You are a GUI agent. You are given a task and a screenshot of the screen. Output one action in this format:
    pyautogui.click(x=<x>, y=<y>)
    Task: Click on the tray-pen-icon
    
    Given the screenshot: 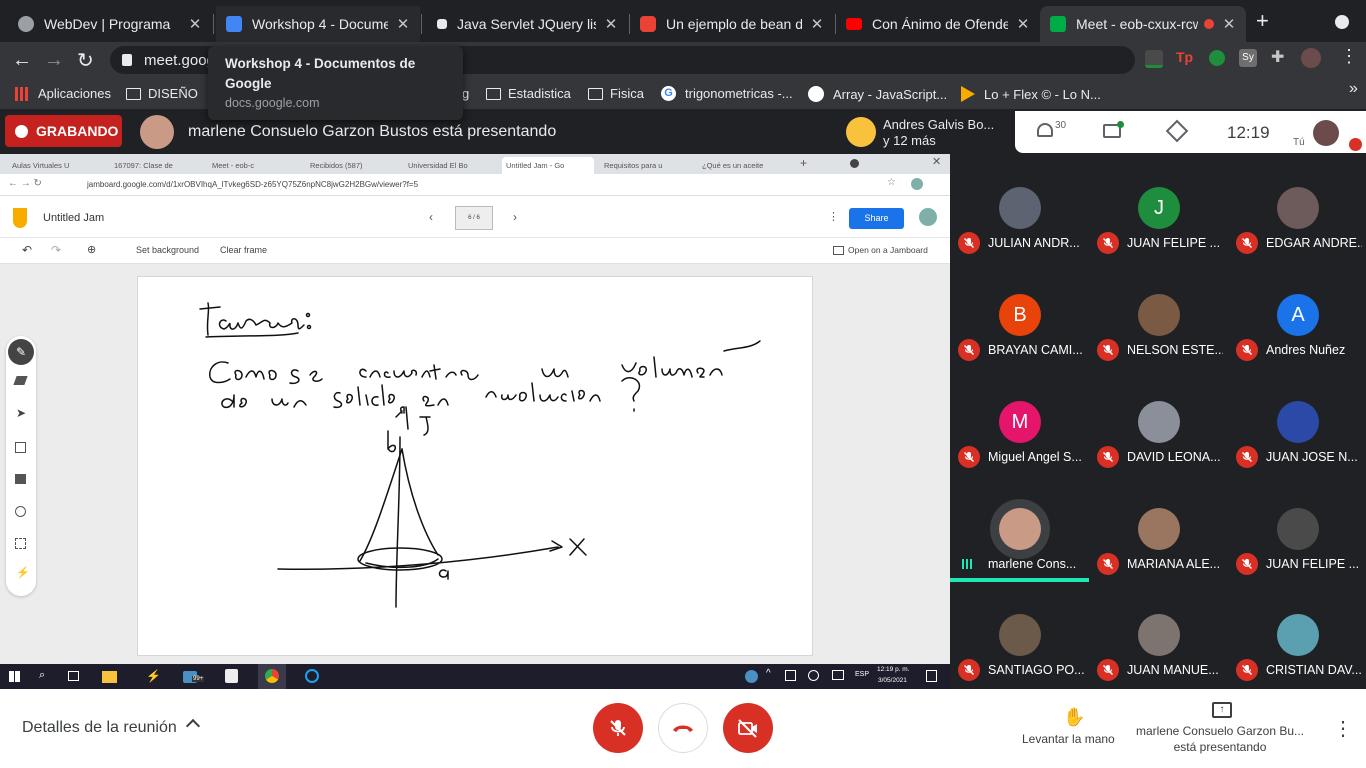 What is the action you would take?
    pyautogui.click(x=813, y=675)
    